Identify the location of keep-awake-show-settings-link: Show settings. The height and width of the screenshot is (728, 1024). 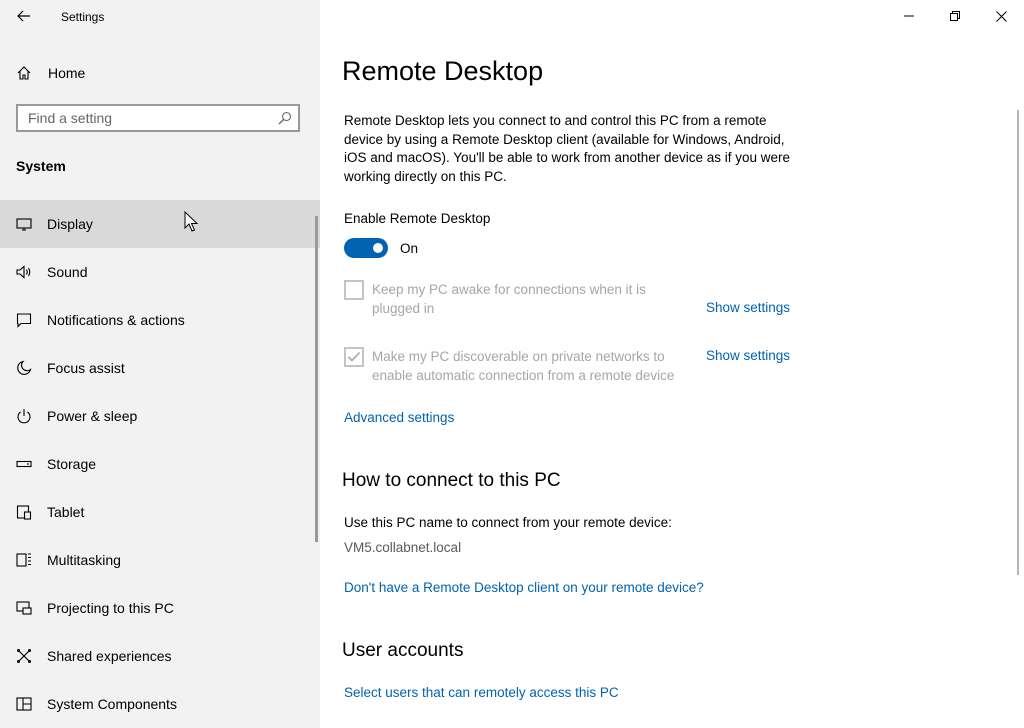
(748, 307).